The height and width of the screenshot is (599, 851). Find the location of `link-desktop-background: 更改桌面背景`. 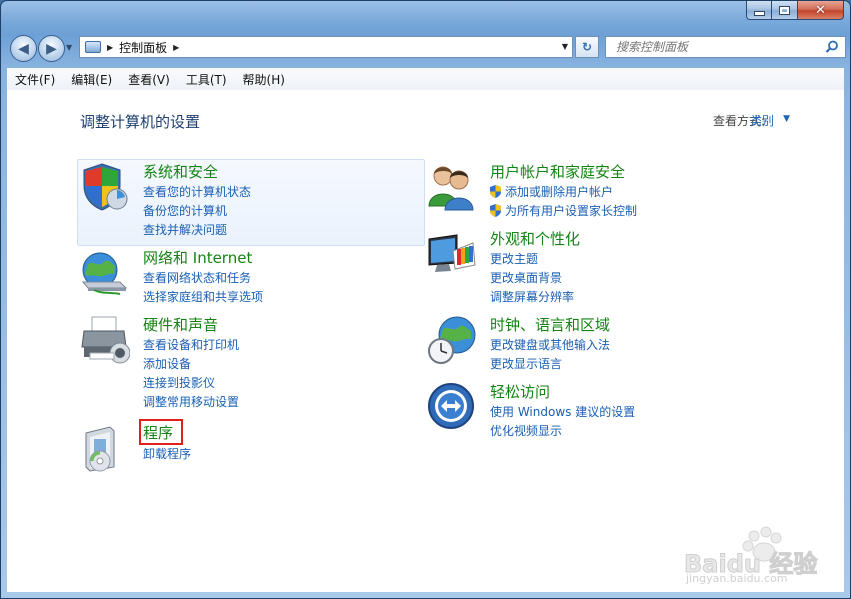

link-desktop-background: 更改桌面背景 is located at coordinates (526, 278).